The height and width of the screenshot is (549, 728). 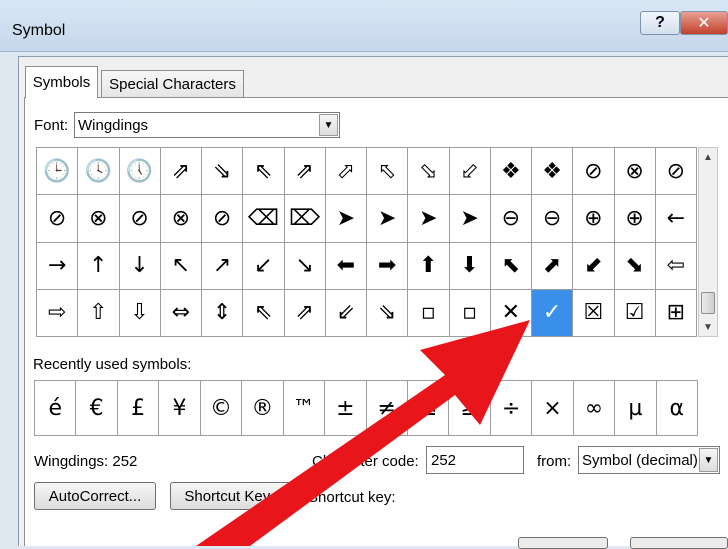 What do you see at coordinates (99, 172) in the screenshot?
I see `symbol-cell: 🕓` at bounding box center [99, 172].